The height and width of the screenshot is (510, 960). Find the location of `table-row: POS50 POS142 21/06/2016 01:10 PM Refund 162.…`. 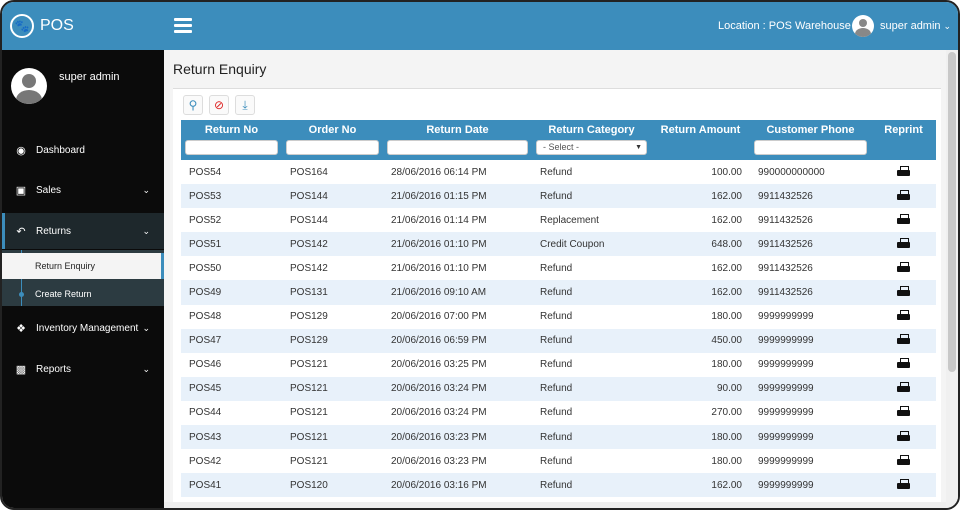

table-row: POS50 POS142 21/06/2016 01:10 PM Refund 162.… is located at coordinates (558, 268).